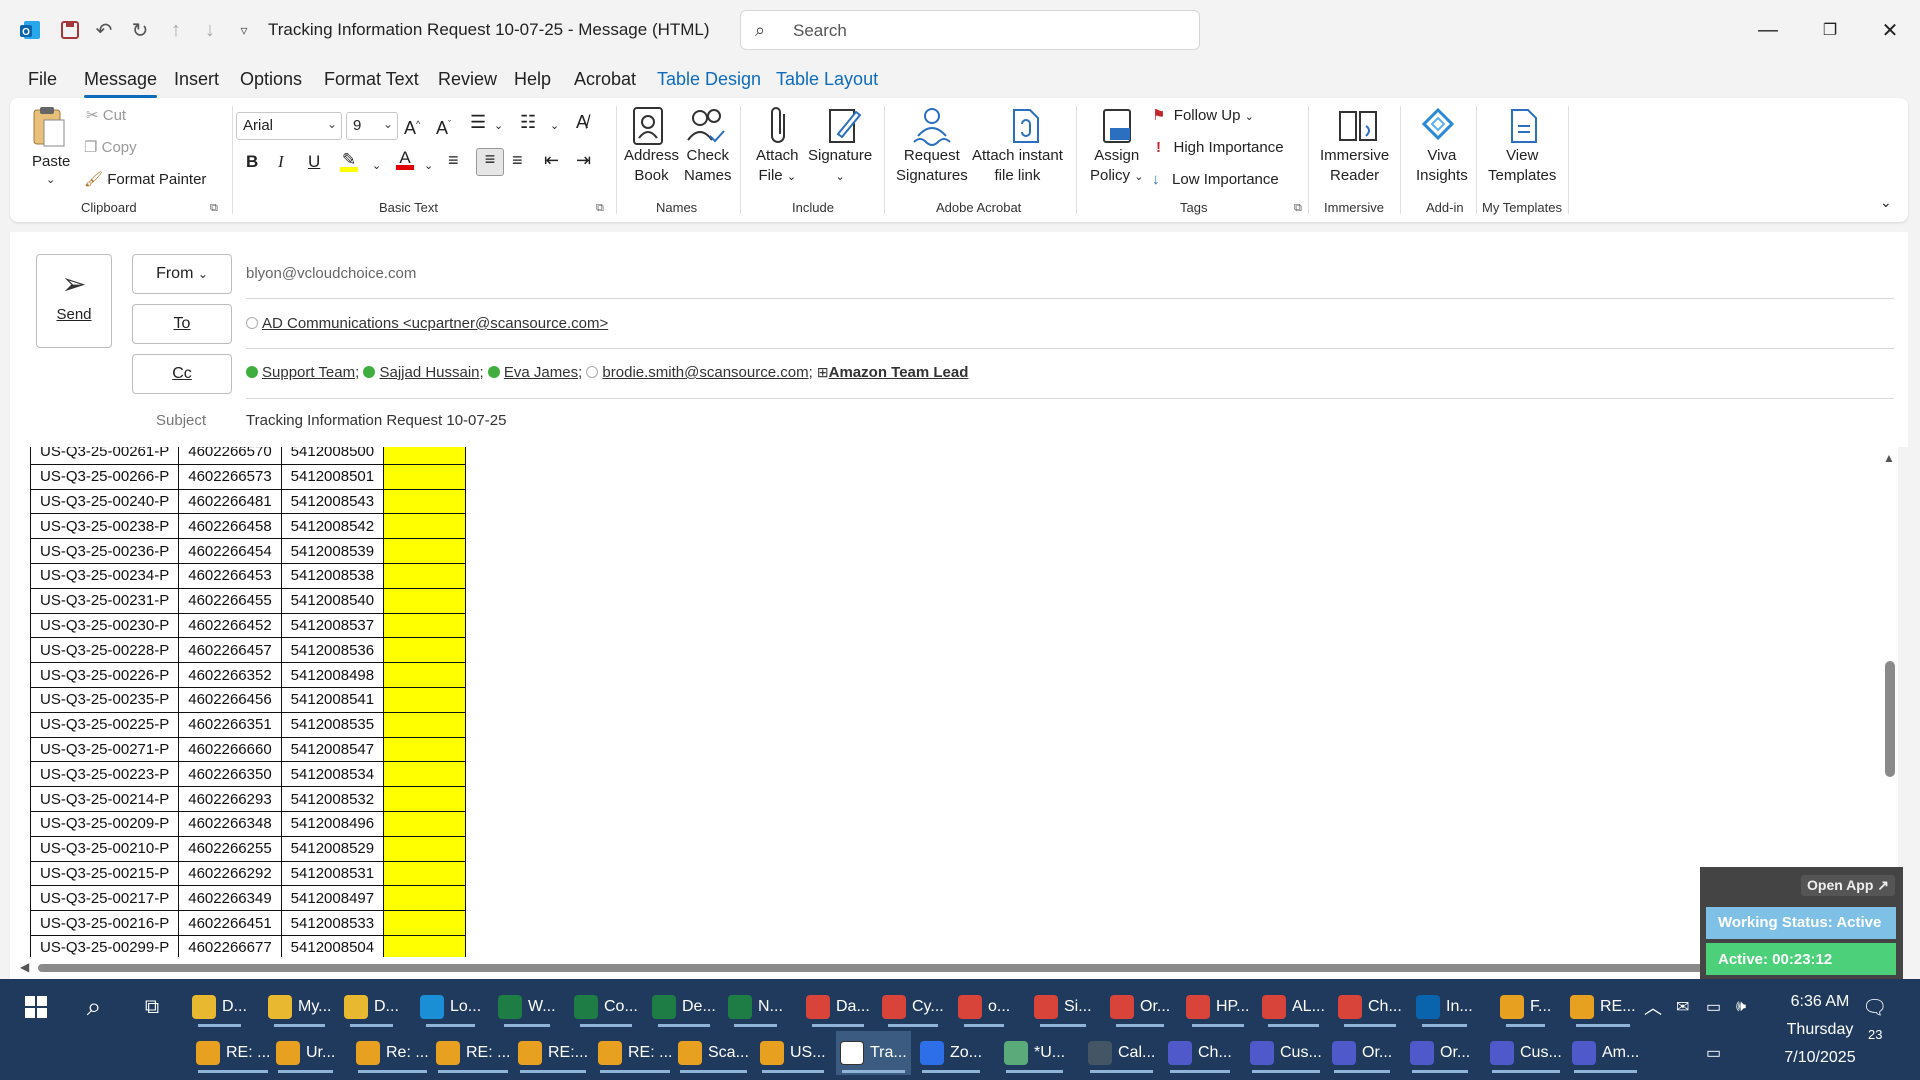 The height and width of the screenshot is (1080, 1920). What do you see at coordinates (230, 923) in the screenshot?
I see `table-cell: 4602266451` at bounding box center [230, 923].